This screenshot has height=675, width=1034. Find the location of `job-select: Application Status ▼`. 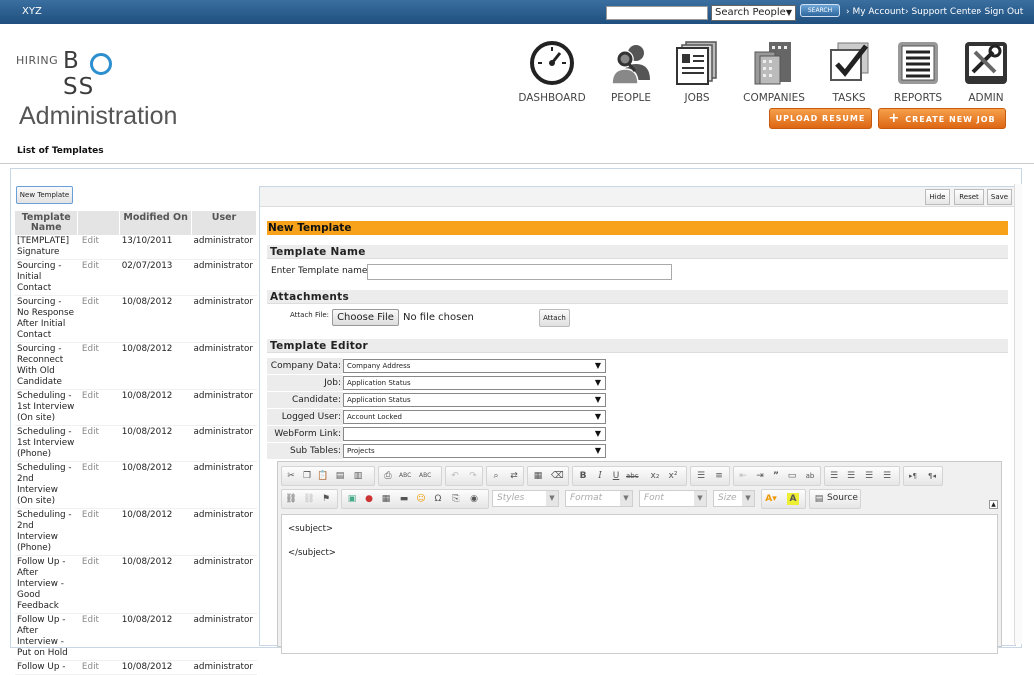

job-select: Application Status ▼ is located at coordinates (474, 383).